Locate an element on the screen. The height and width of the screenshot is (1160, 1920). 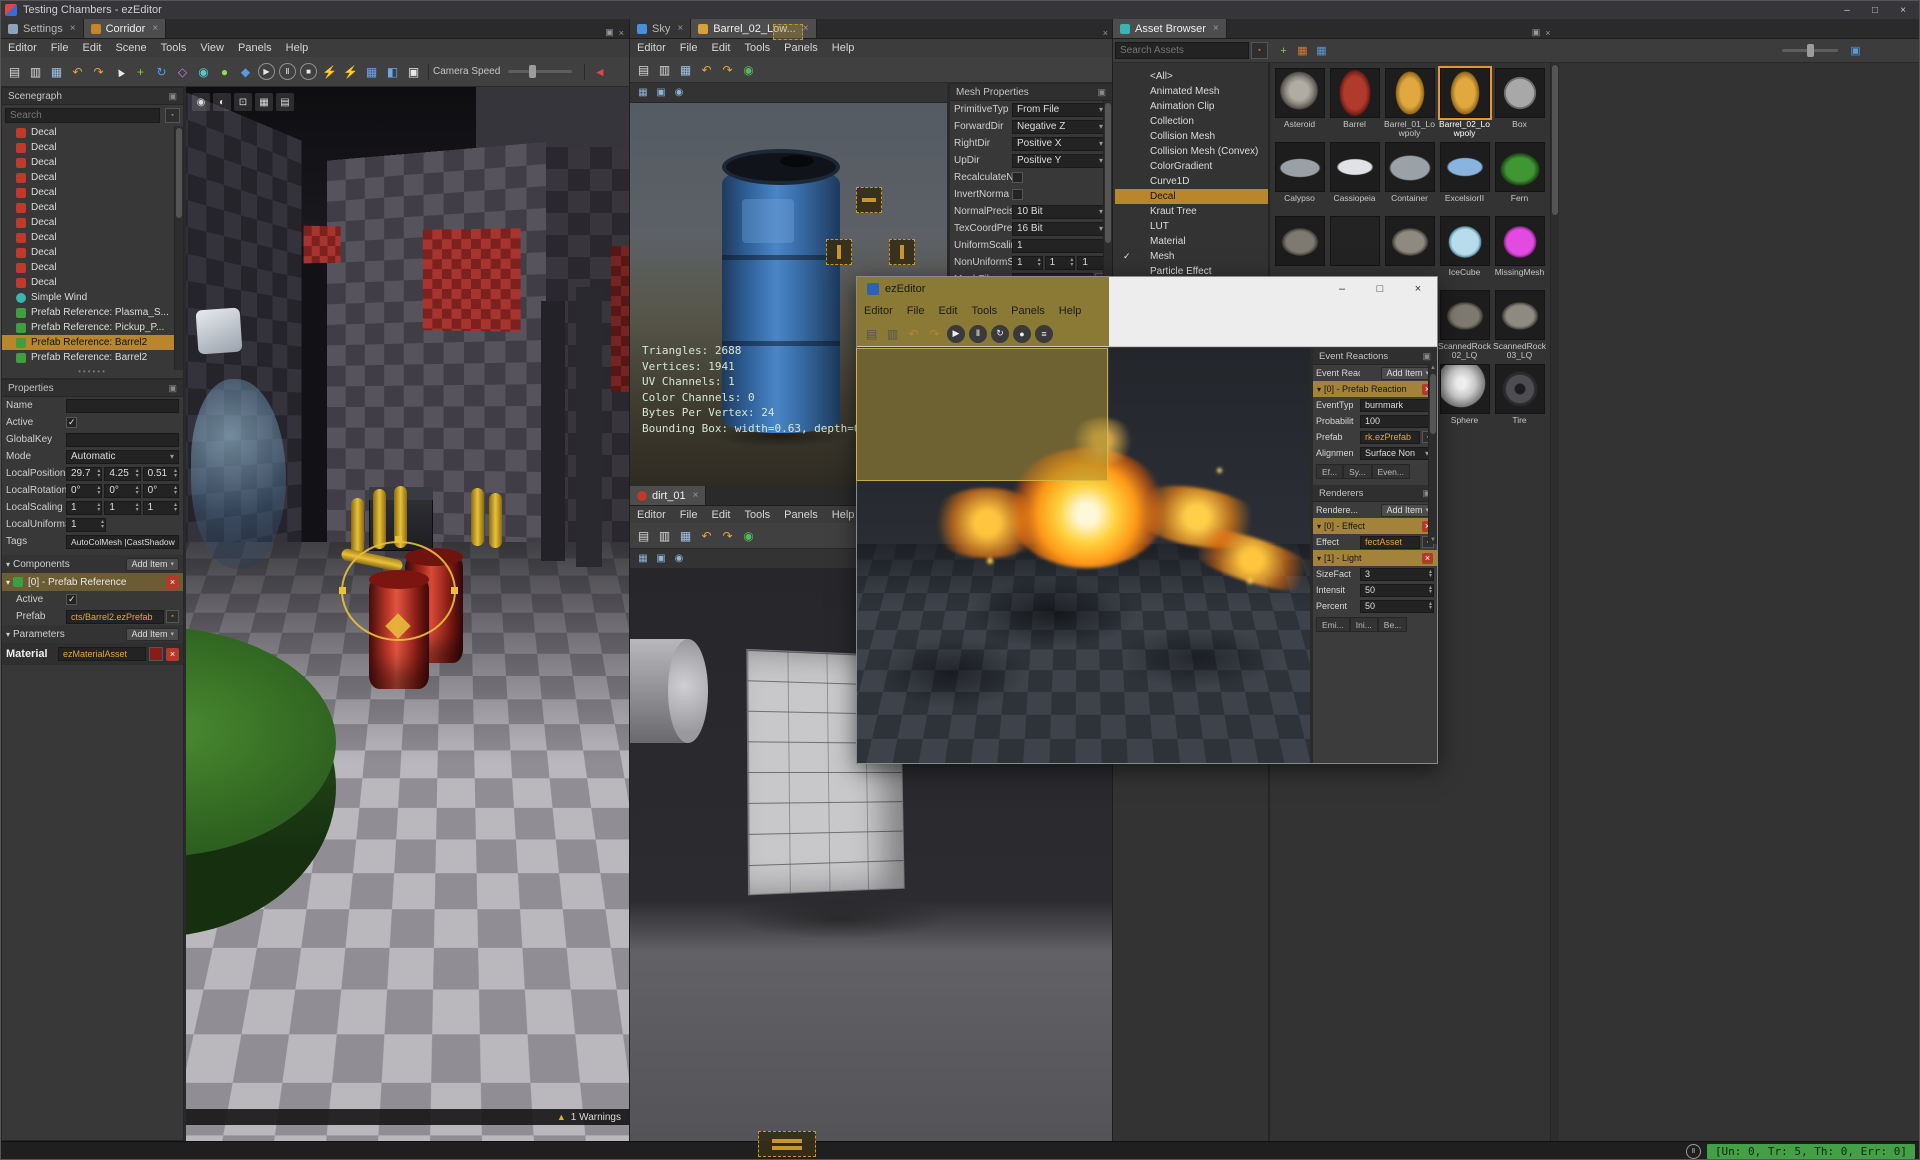
gizmo-handle-top is located at coordinates (398, 539).